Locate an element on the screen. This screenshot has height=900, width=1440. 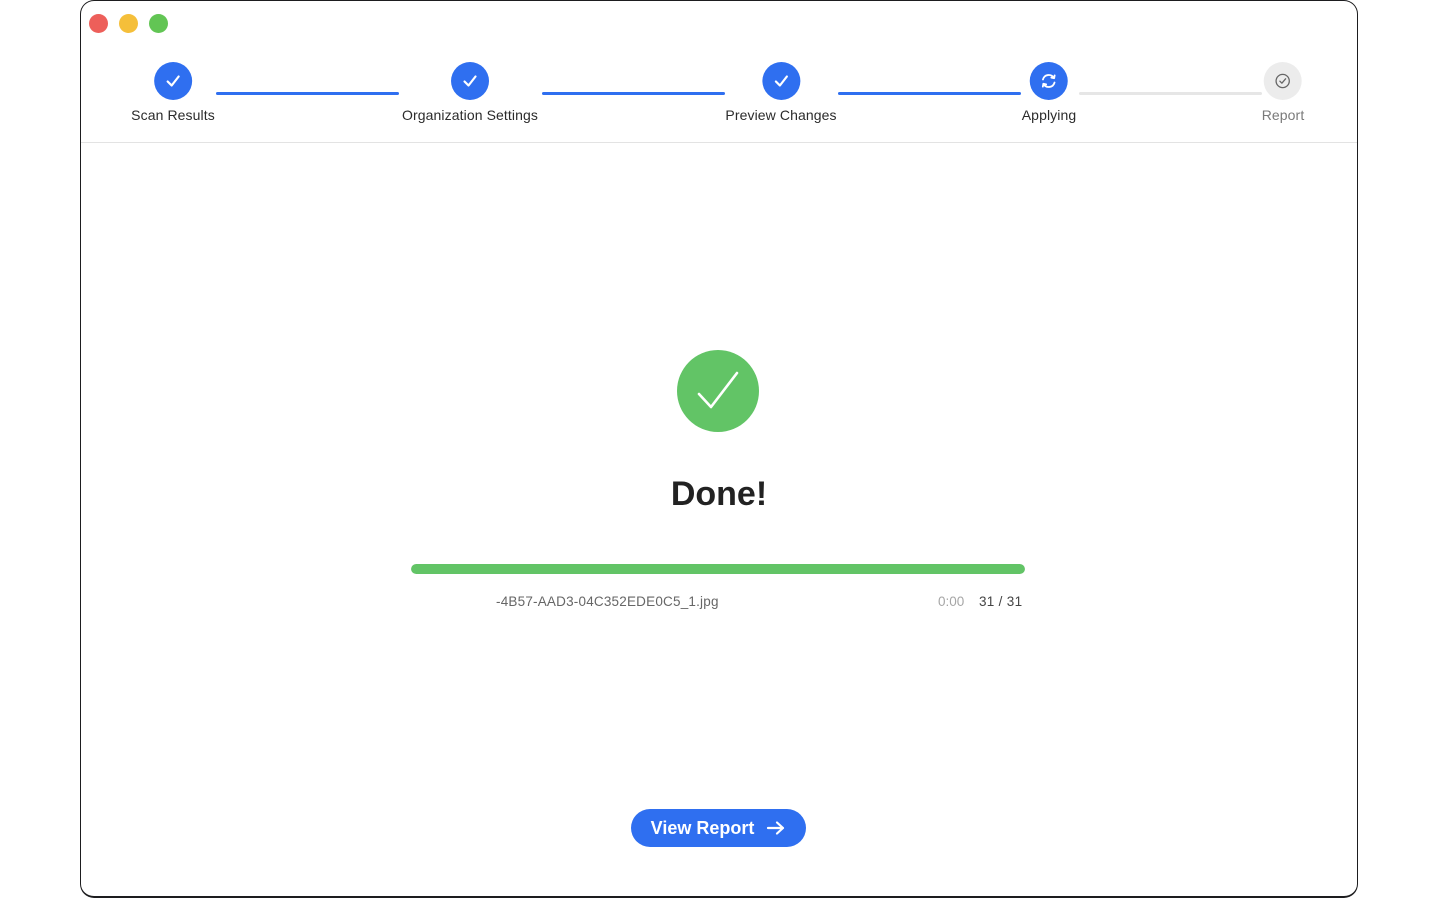
step-label: Organization Settings is located at coordinates (470, 115).